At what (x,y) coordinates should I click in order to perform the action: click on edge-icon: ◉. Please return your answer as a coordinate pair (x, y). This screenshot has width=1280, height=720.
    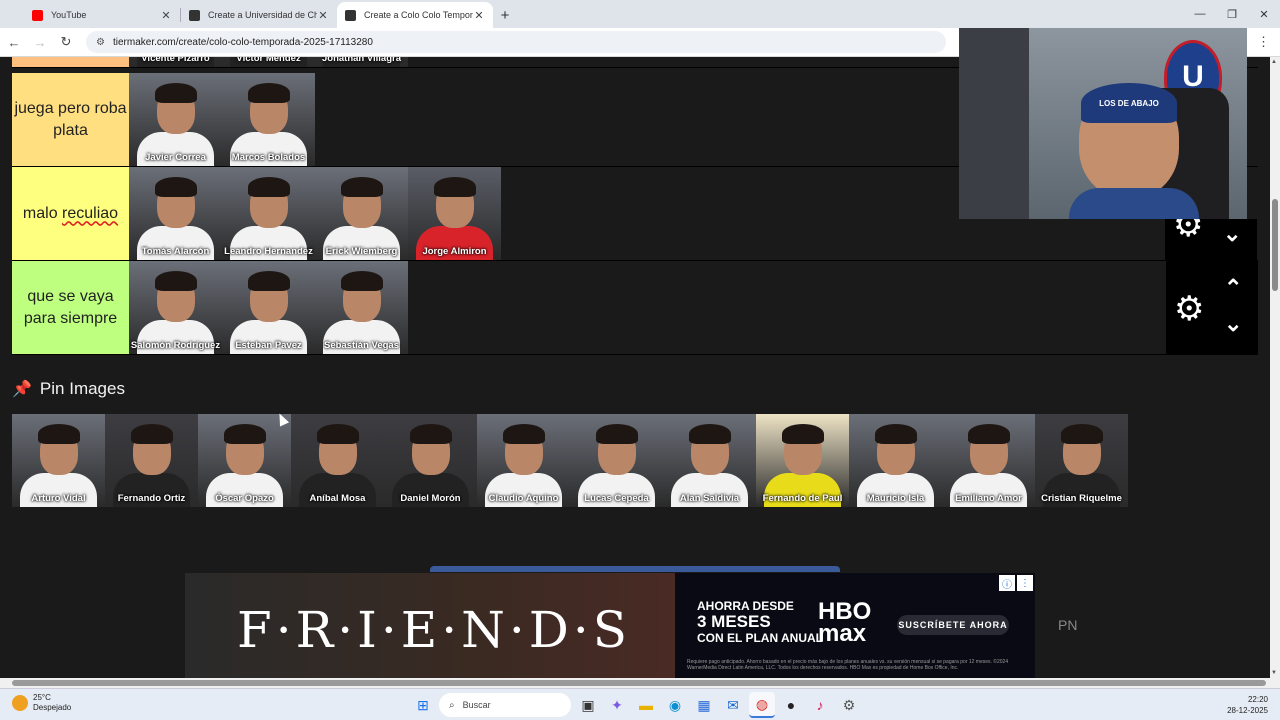
    Looking at the image, I should click on (675, 705).